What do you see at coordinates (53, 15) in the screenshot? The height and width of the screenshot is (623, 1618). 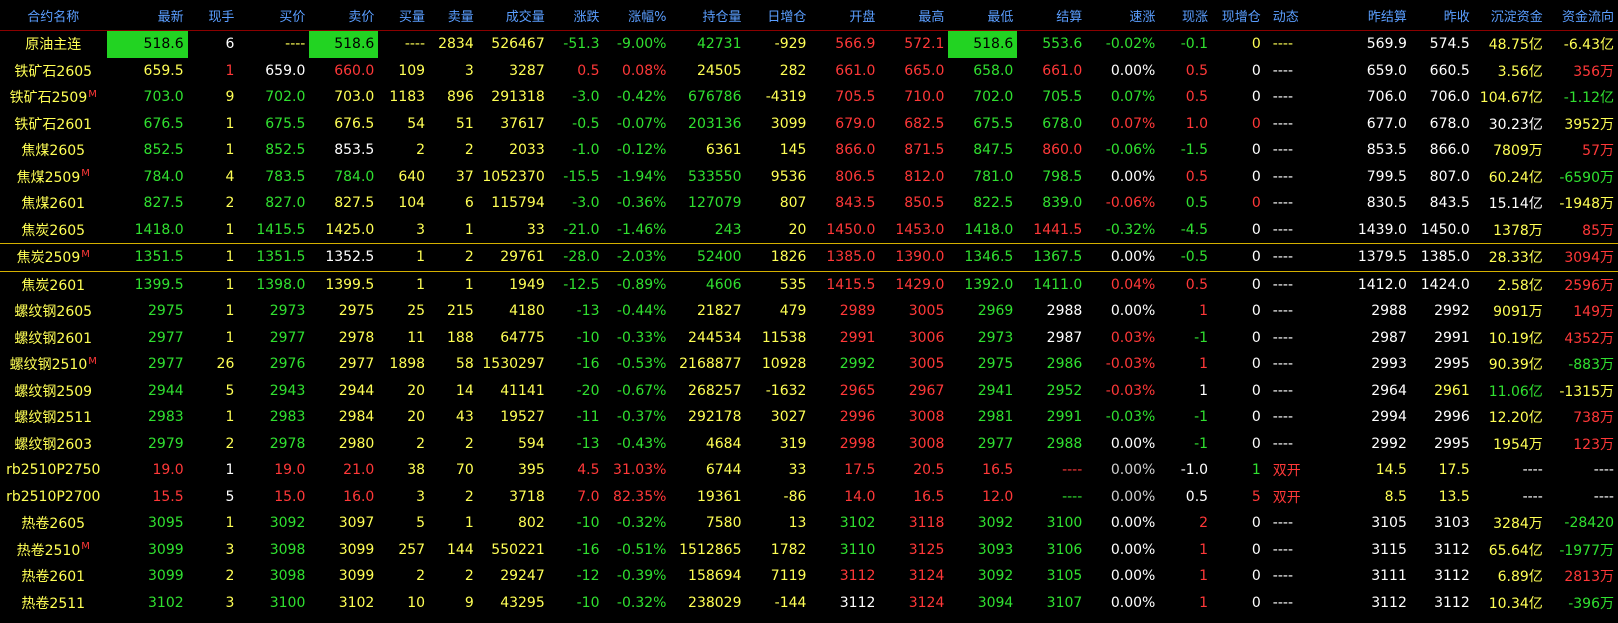 I see `header-name: 合约名称` at bounding box center [53, 15].